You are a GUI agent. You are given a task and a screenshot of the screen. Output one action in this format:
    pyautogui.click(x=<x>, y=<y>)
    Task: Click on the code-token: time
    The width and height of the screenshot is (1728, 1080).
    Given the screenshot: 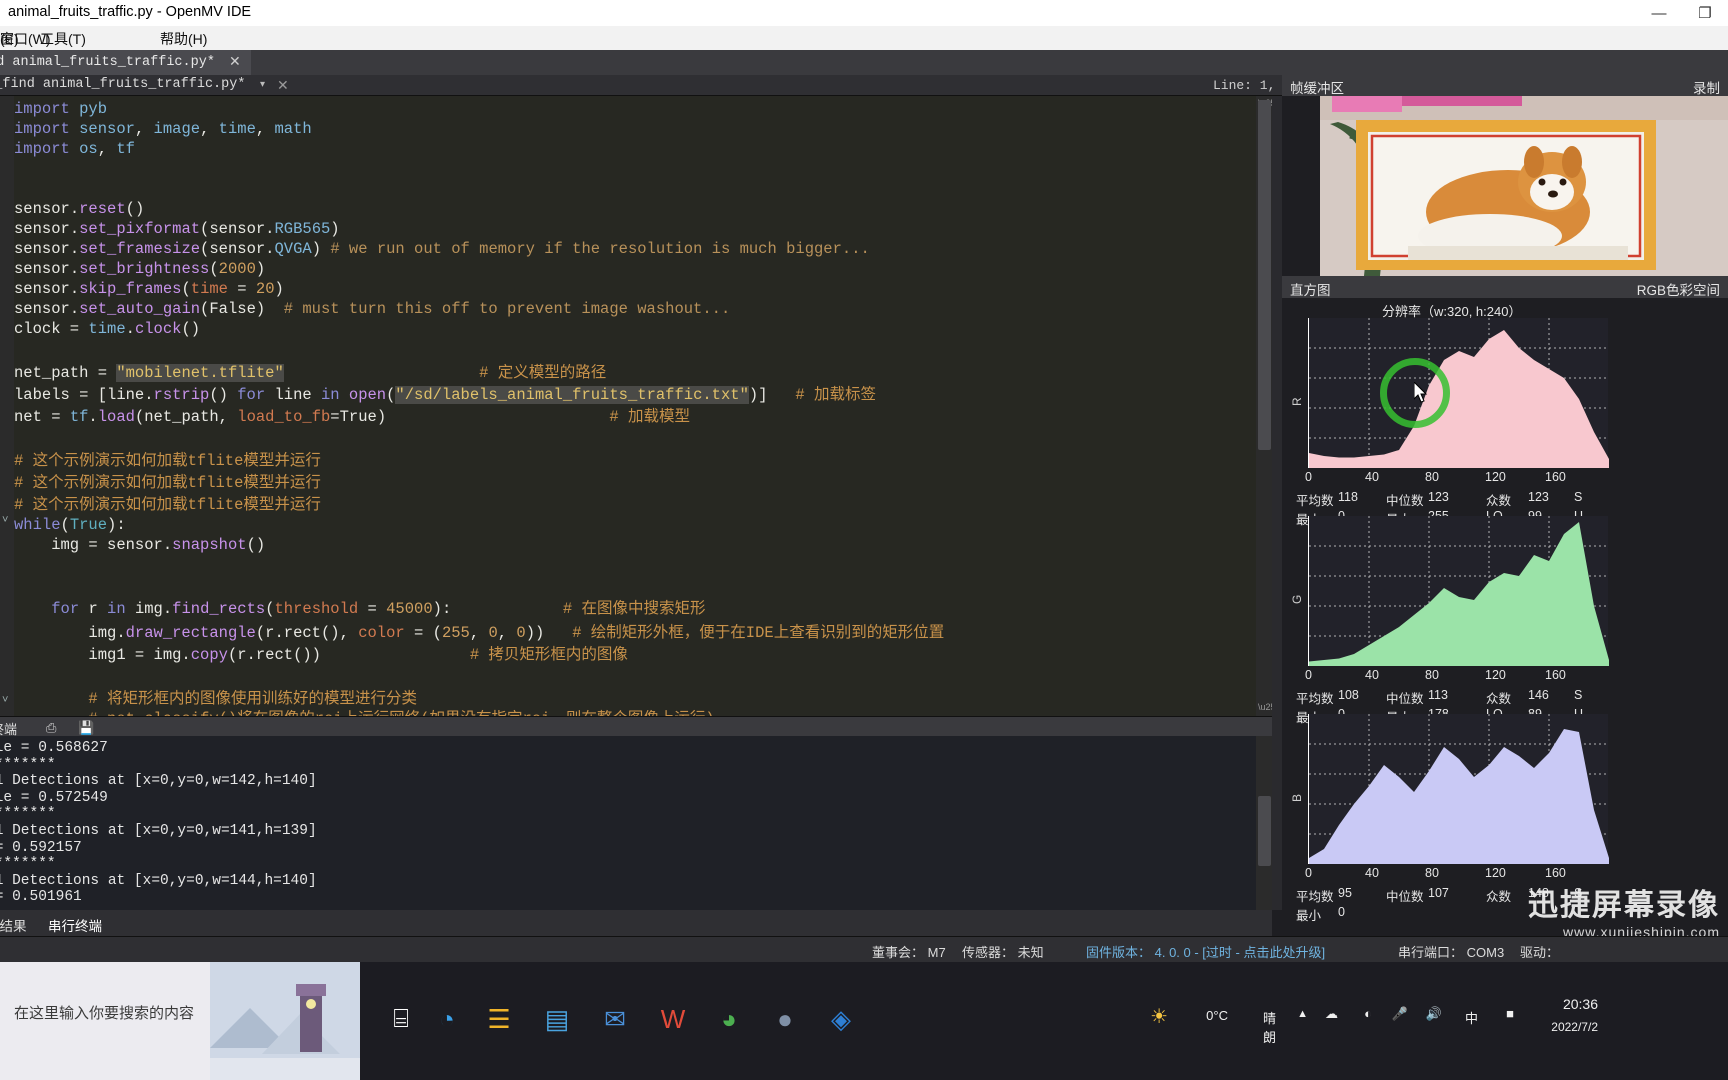 What is the action you would take?
    pyautogui.click(x=237, y=129)
    